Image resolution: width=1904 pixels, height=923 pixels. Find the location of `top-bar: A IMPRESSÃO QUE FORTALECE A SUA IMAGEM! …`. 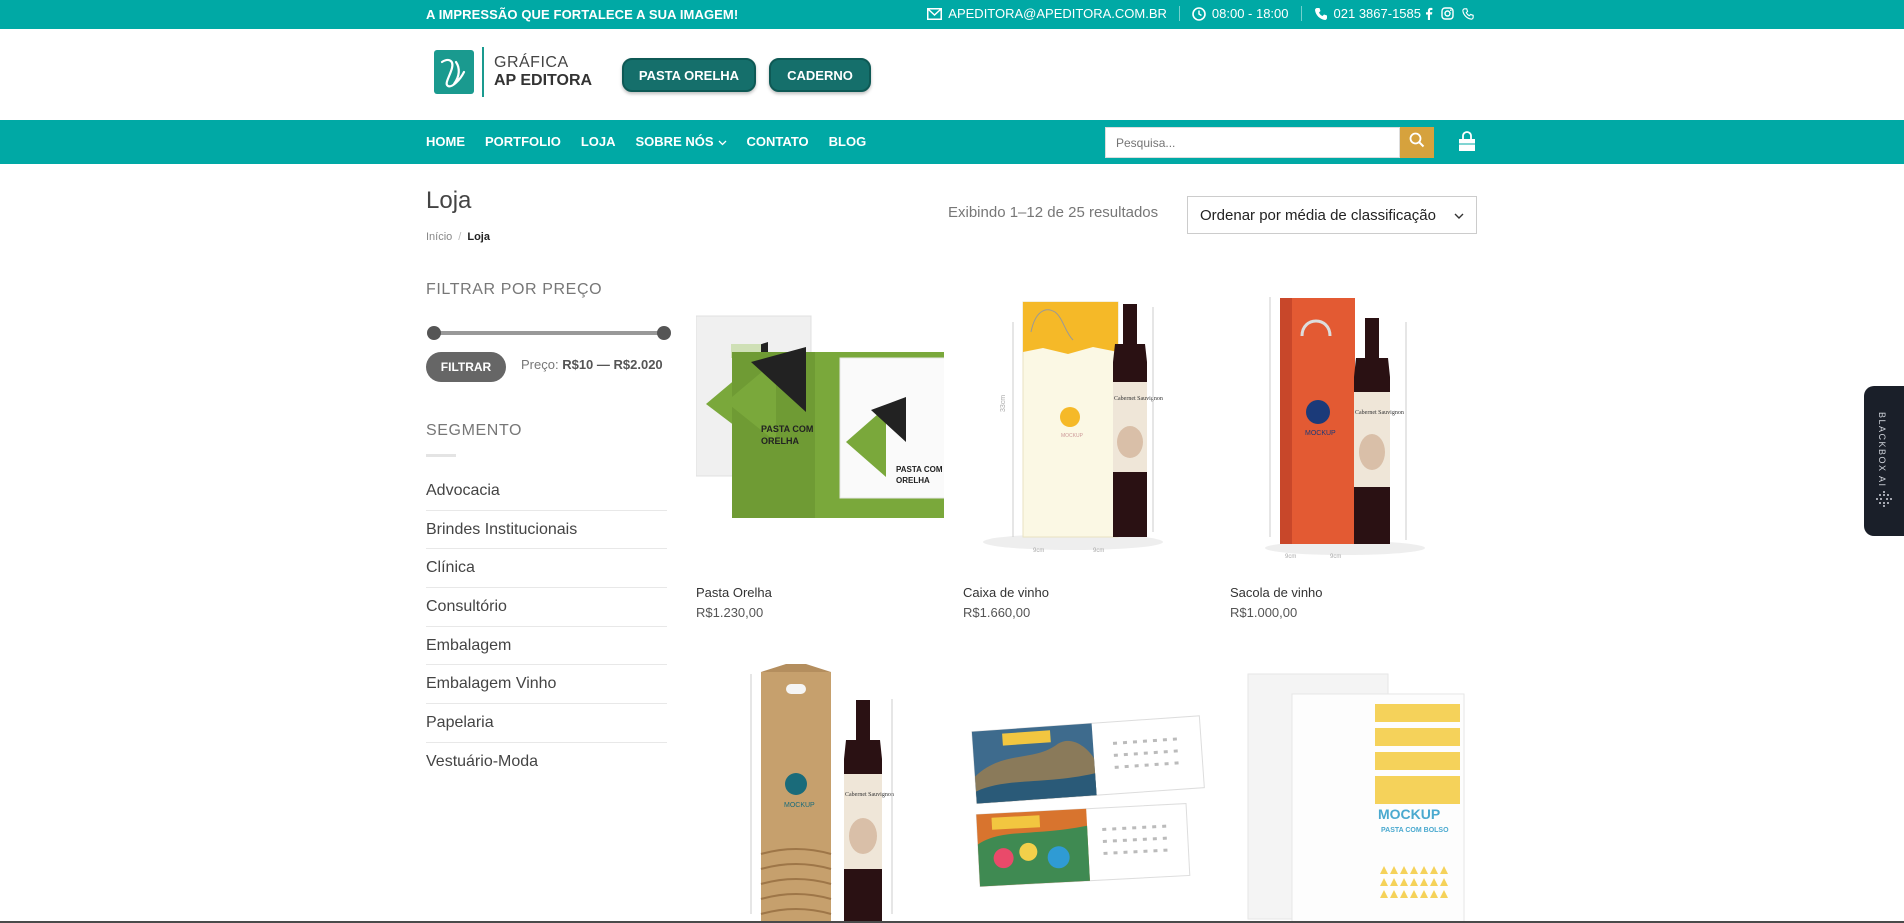

top-bar: A IMPRESSÃO QUE FORTALECE A SUA IMAGEM! … is located at coordinates (952, 14).